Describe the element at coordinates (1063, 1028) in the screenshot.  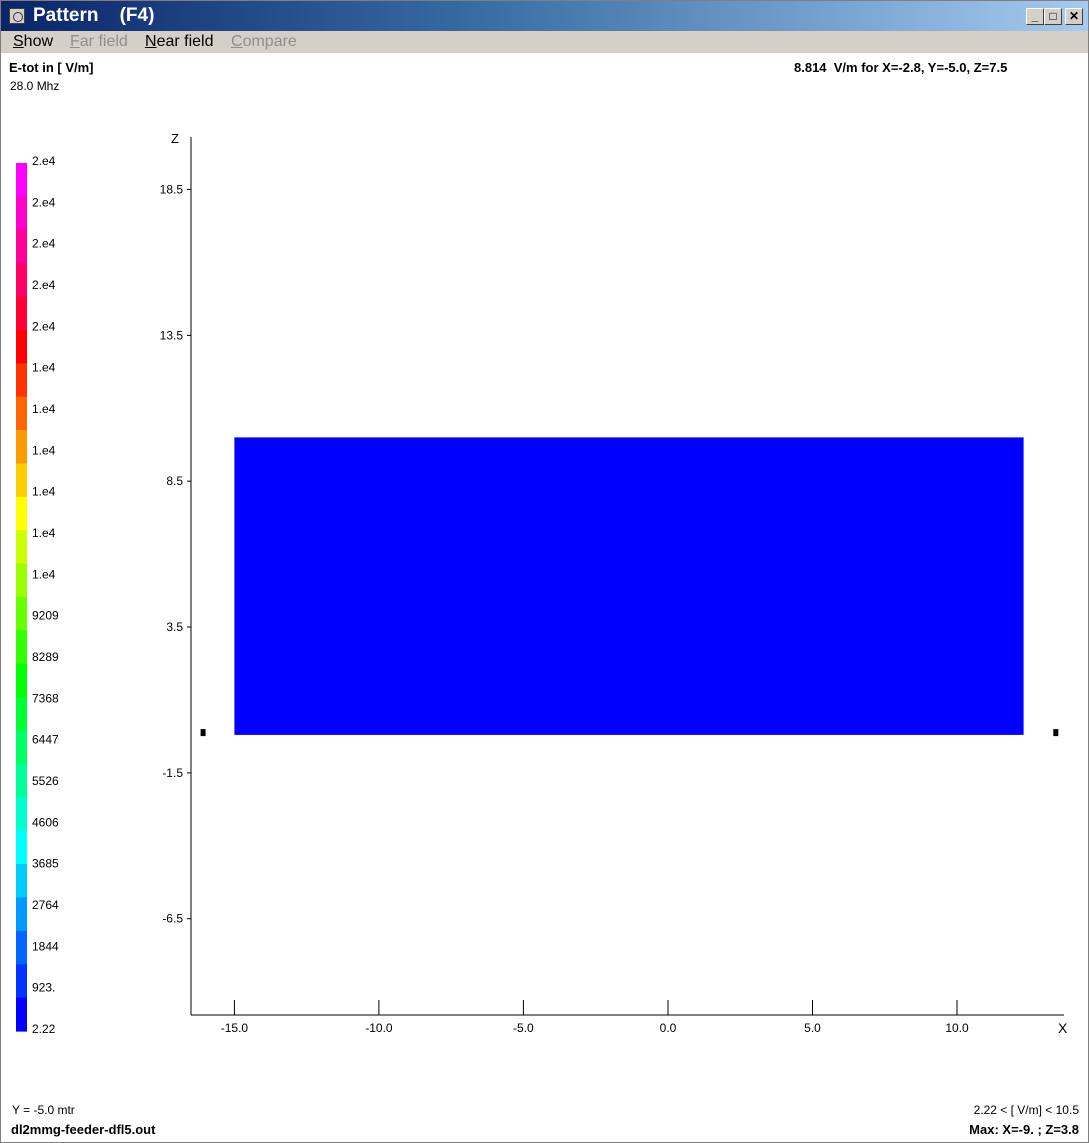
I see `x-axis-title: X` at that location.